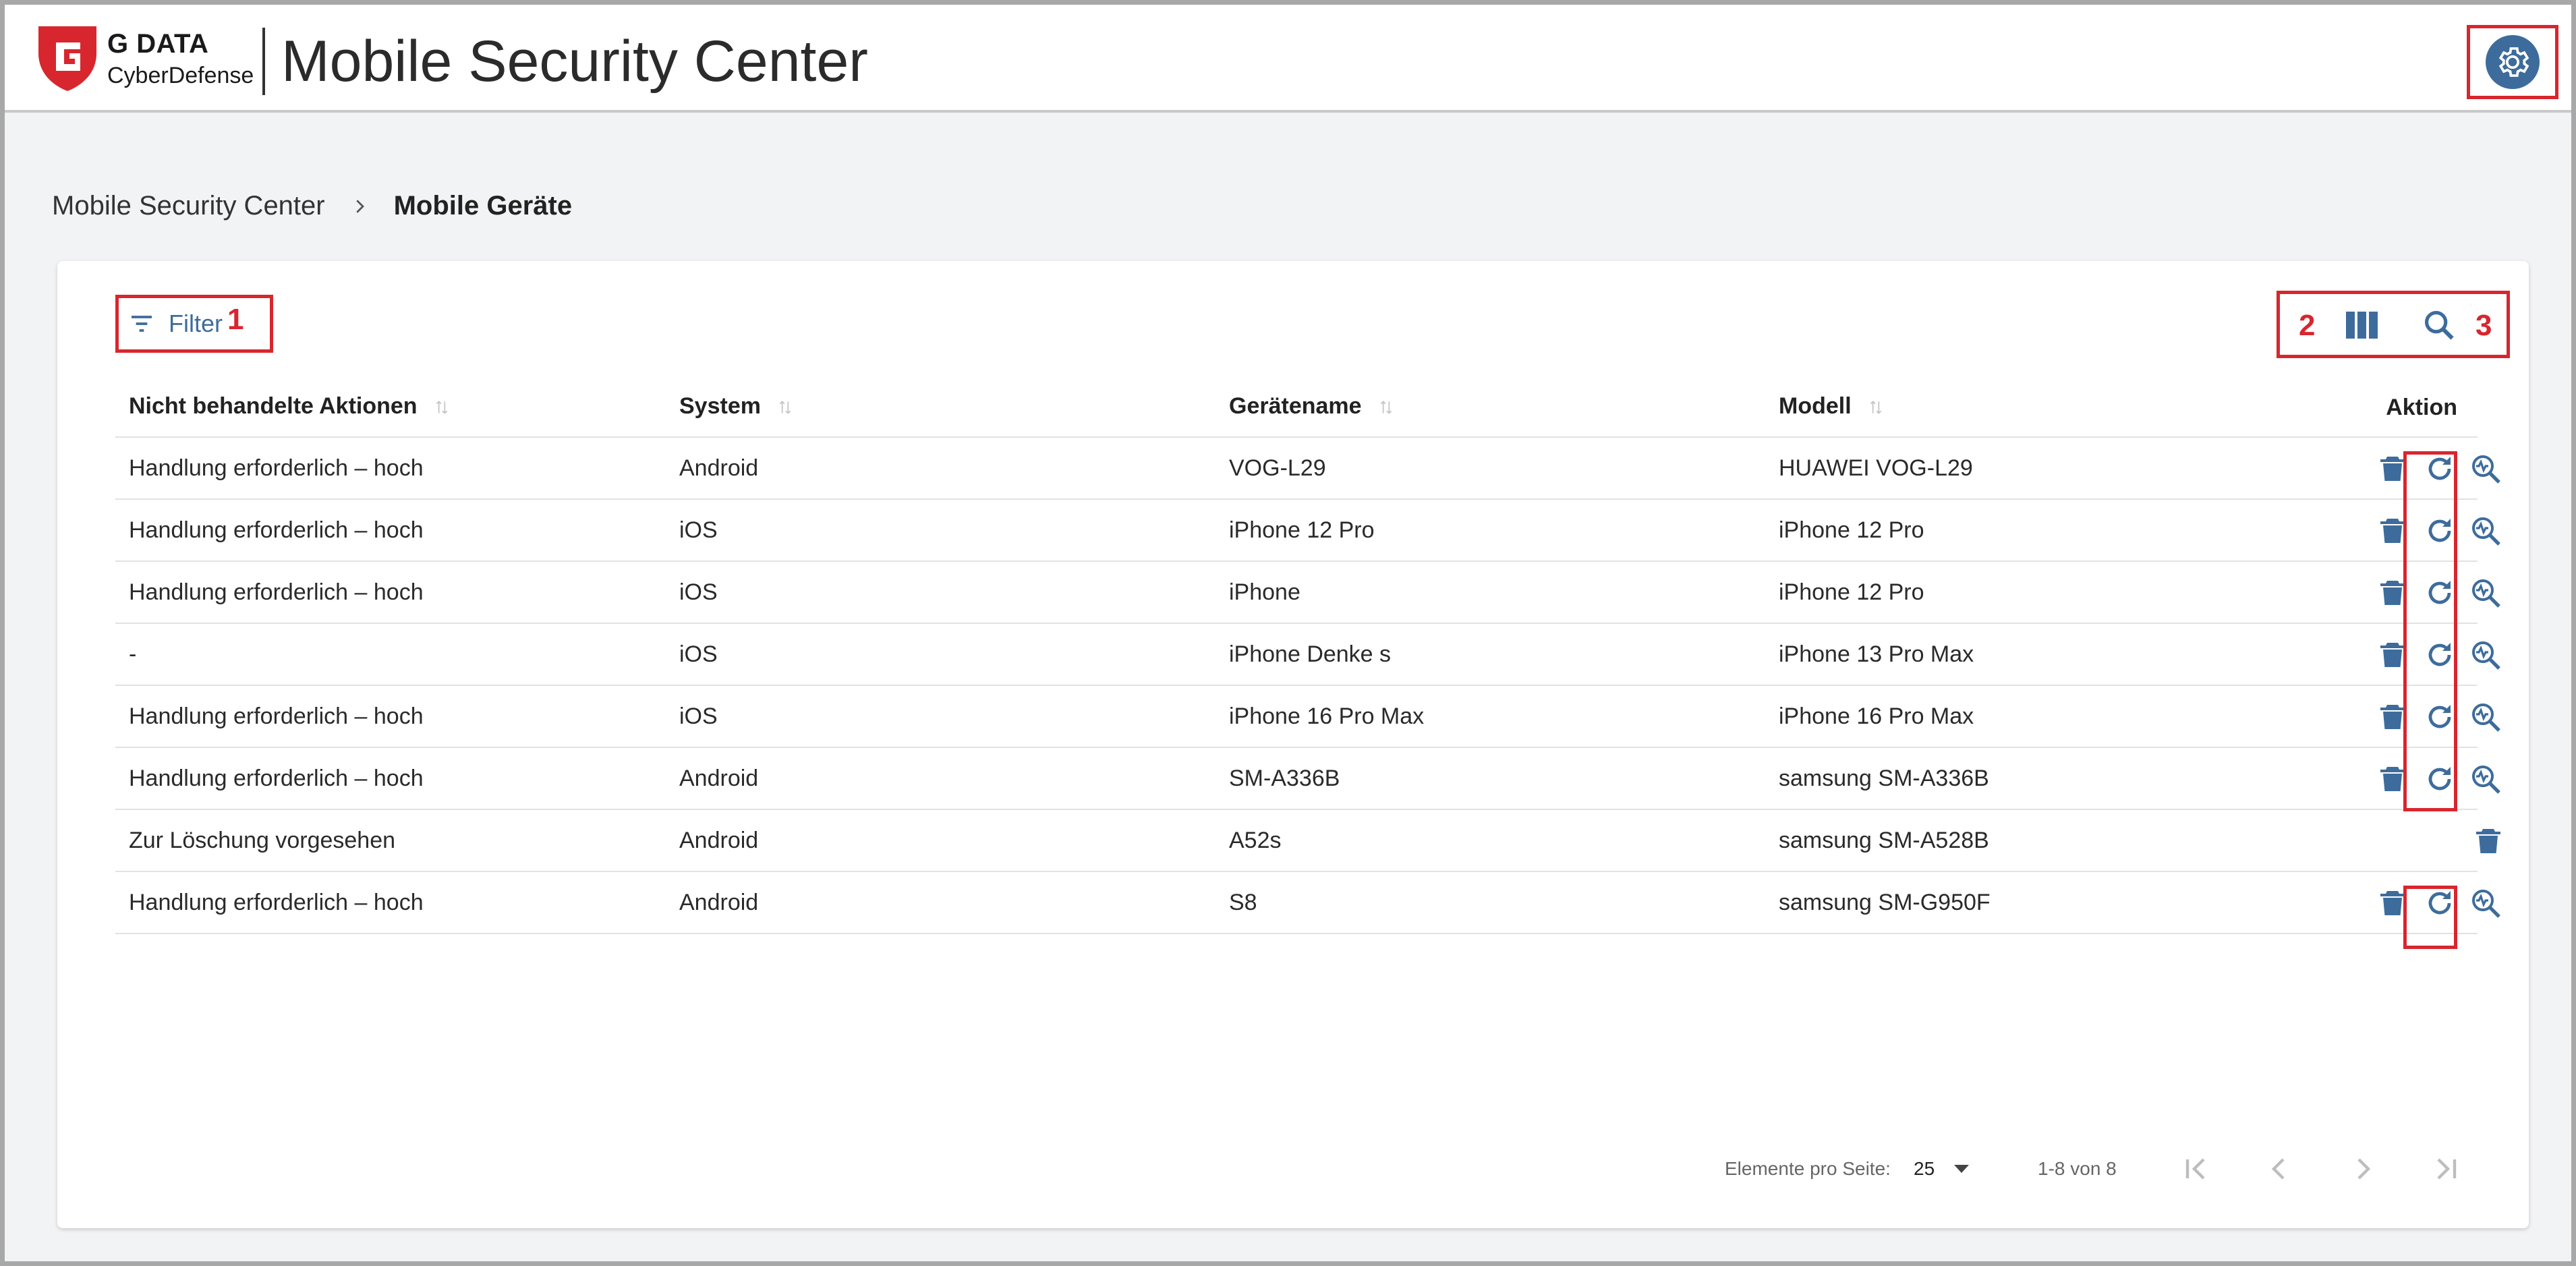 This screenshot has width=2576, height=1266. Describe the element at coordinates (1884, 778) in the screenshot. I see `cell-model: samsung SM-A336B` at that location.